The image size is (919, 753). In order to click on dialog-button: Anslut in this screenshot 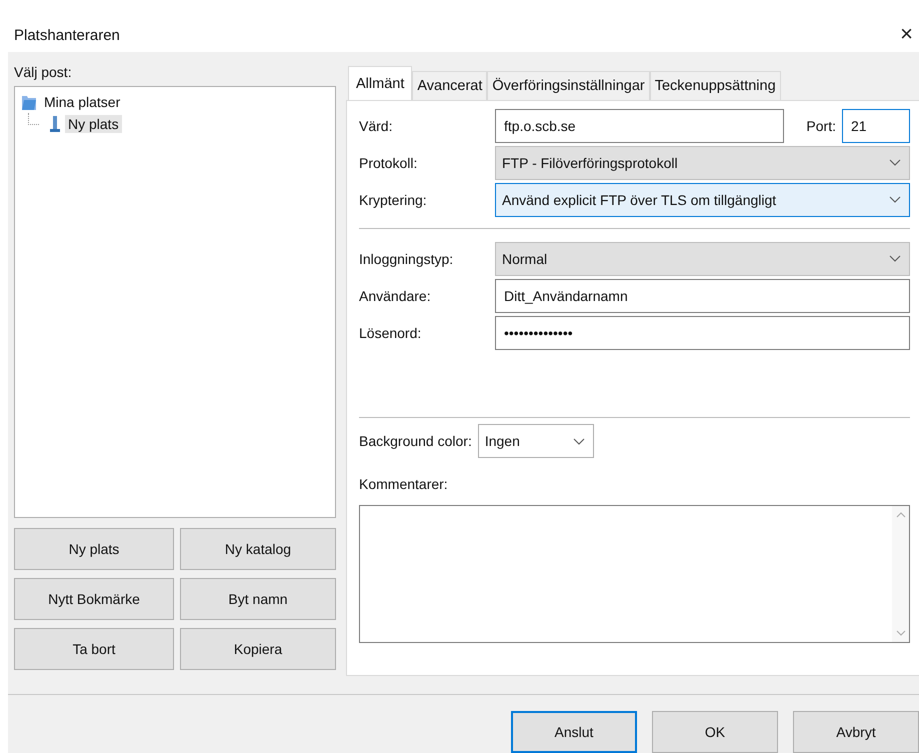, I will do `click(574, 732)`.